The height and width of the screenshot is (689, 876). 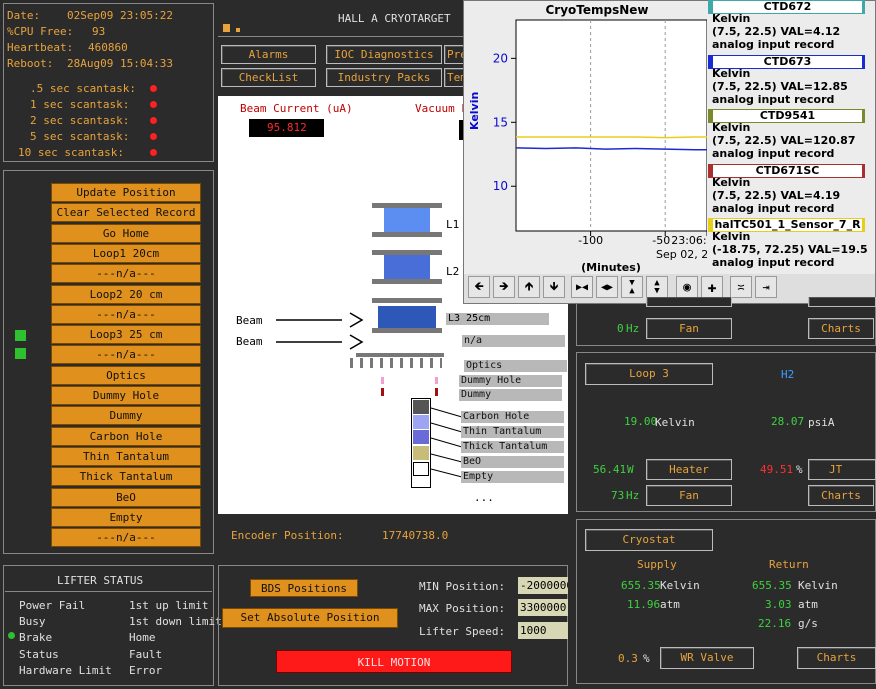 What do you see at coordinates (512, 462) in the screenshot?
I see `beo-position-bar: BeO` at bounding box center [512, 462].